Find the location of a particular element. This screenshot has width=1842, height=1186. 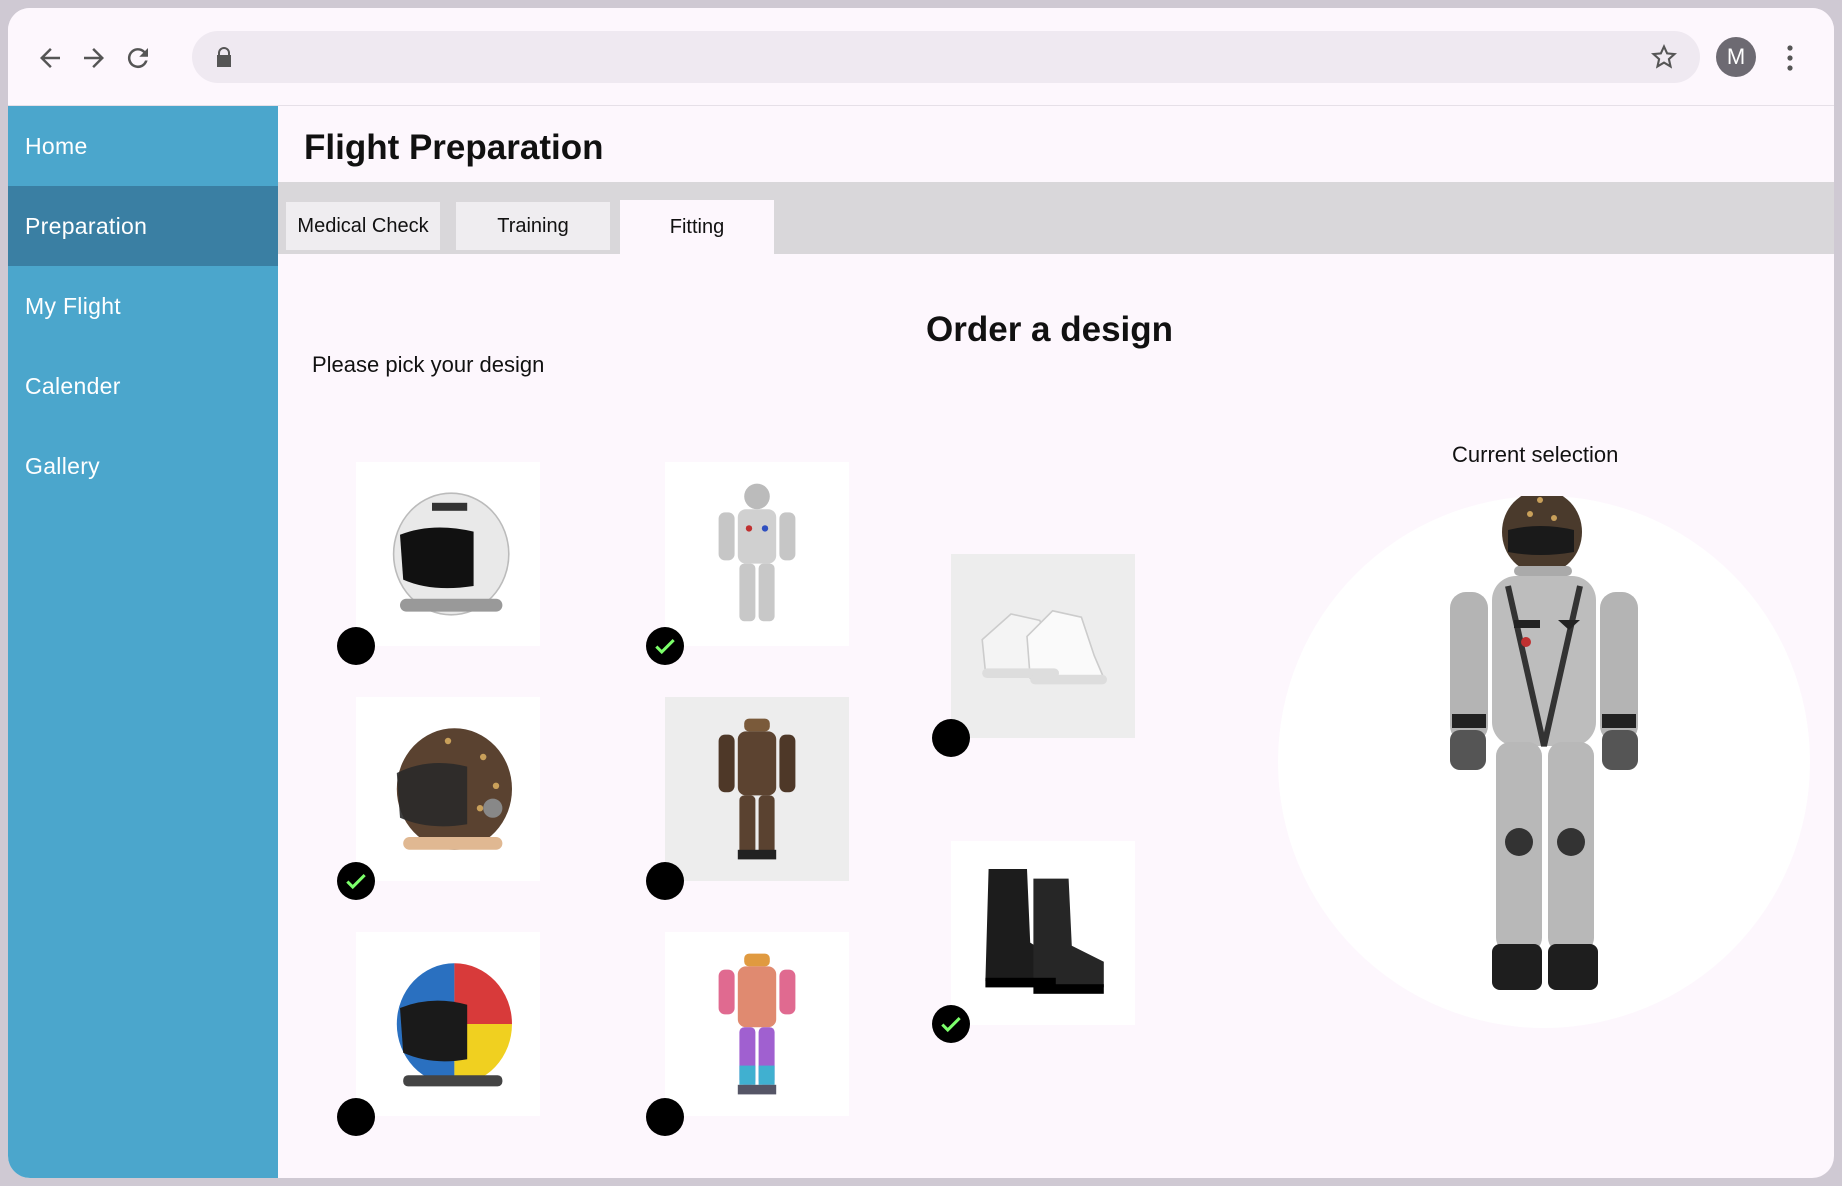

arrow-left-icon is located at coordinates (50, 58).